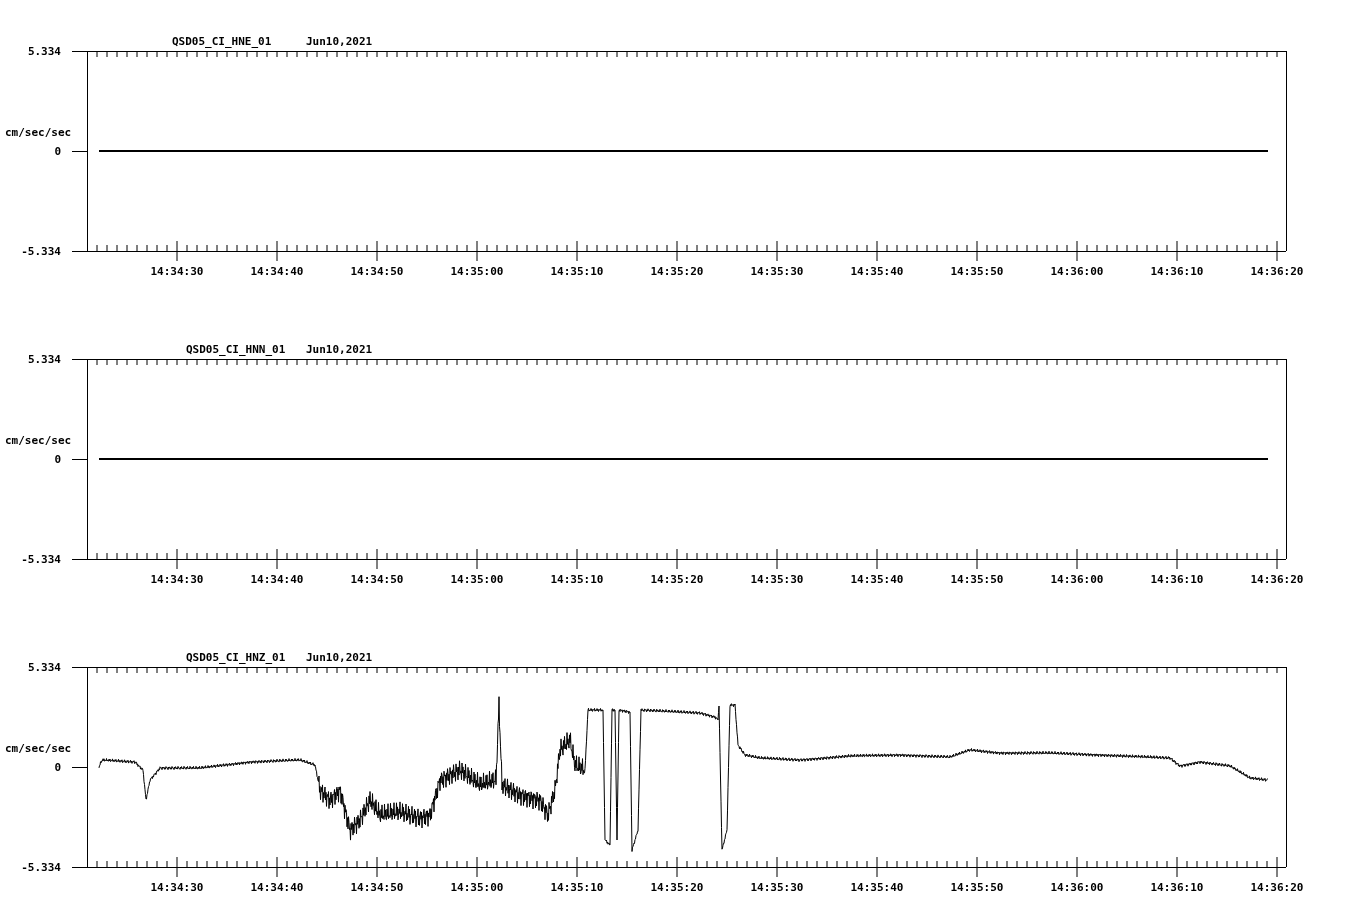 The image size is (1358, 924). I want to click on panel-title: QSD05_CI_HNE_01, so click(222, 41).